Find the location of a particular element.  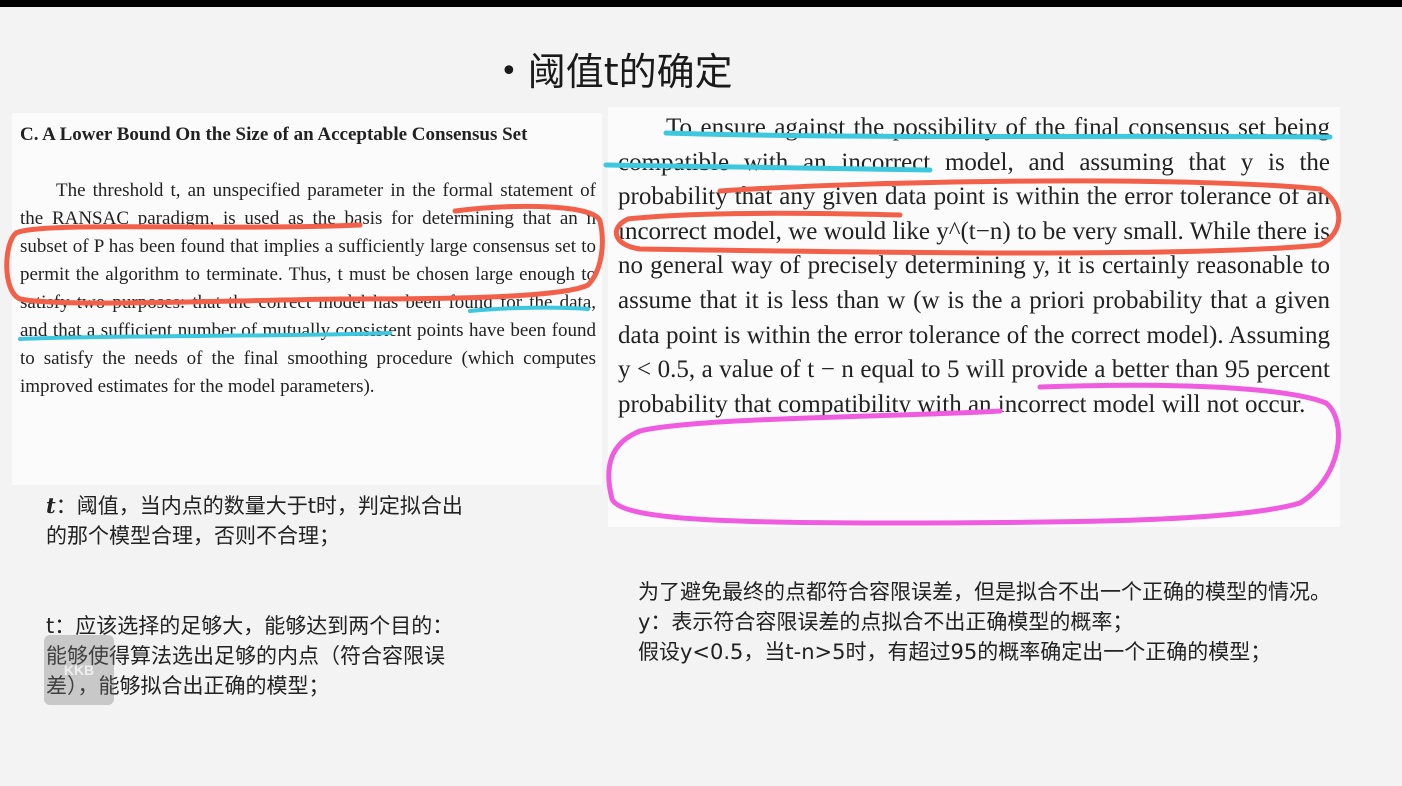

watermark-text: KKB is located at coordinates (79, 670).